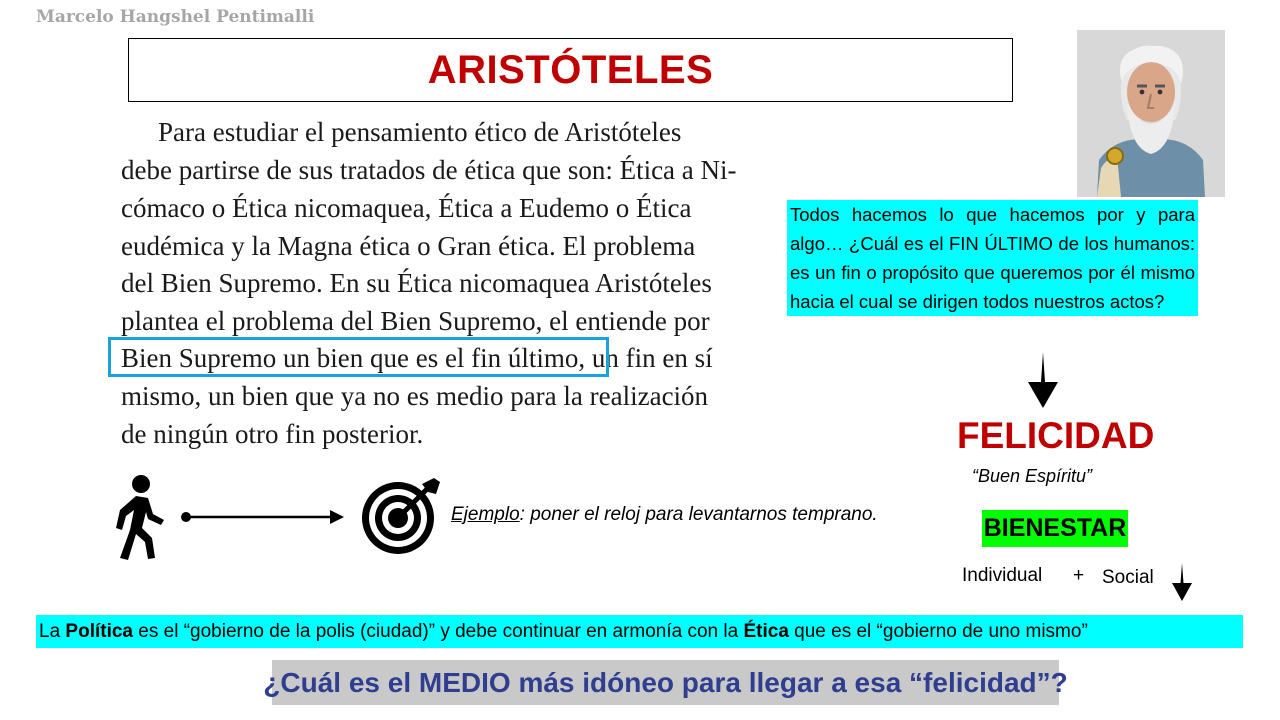 This screenshot has width=1280, height=720. Describe the element at coordinates (358, 357) in the screenshot. I see `bien-supremo-highlight-box` at that location.